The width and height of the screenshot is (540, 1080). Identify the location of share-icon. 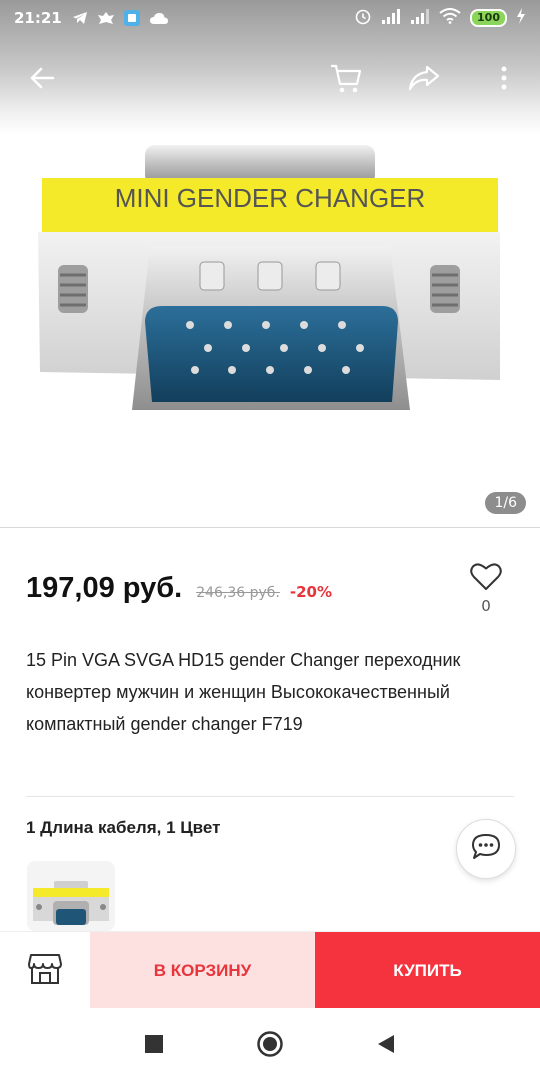
(424, 78).